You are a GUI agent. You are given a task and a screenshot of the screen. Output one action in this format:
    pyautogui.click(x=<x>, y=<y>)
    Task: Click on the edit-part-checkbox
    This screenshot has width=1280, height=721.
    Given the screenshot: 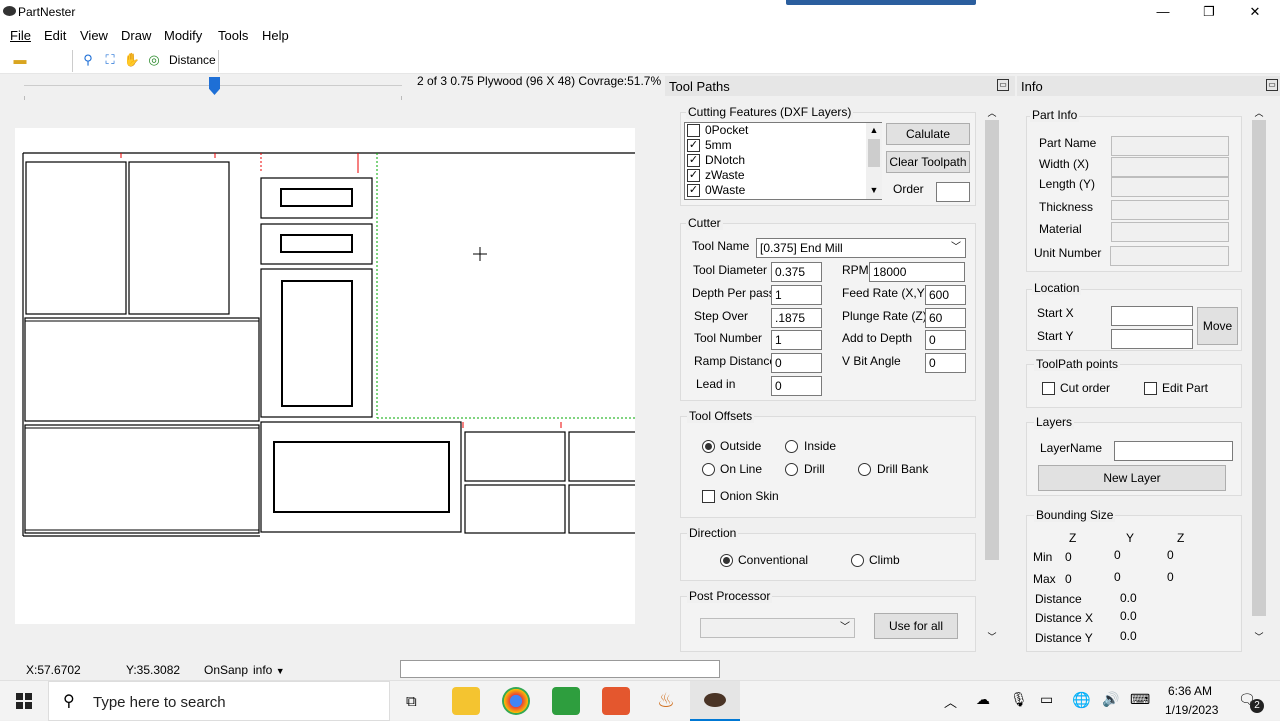 What is the action you would take?
    pyautogui.click(x=1150, y=388)
    